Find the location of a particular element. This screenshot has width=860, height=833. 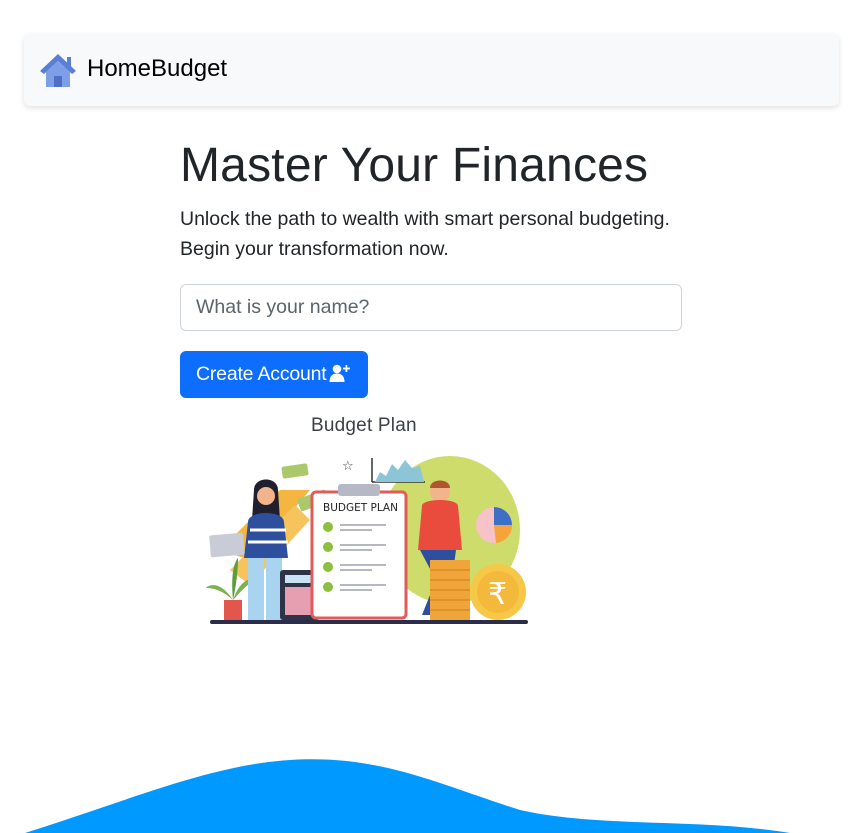

name-input is located at coordinates (431, 307).